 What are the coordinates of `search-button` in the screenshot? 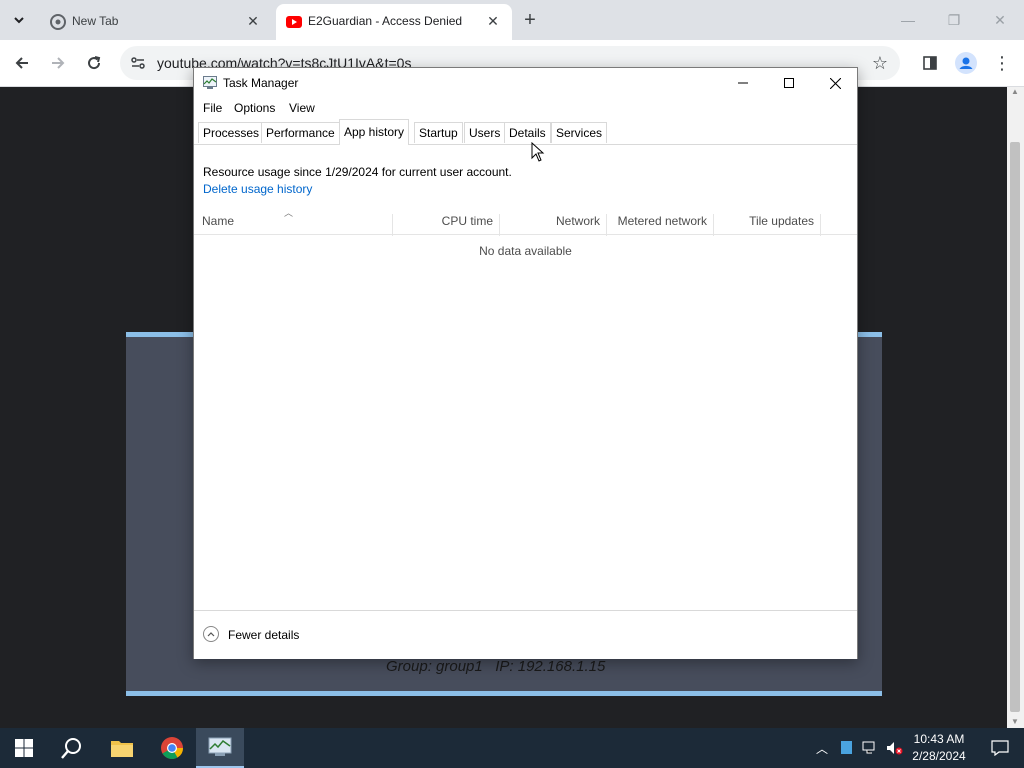 It's located at (72, 748).